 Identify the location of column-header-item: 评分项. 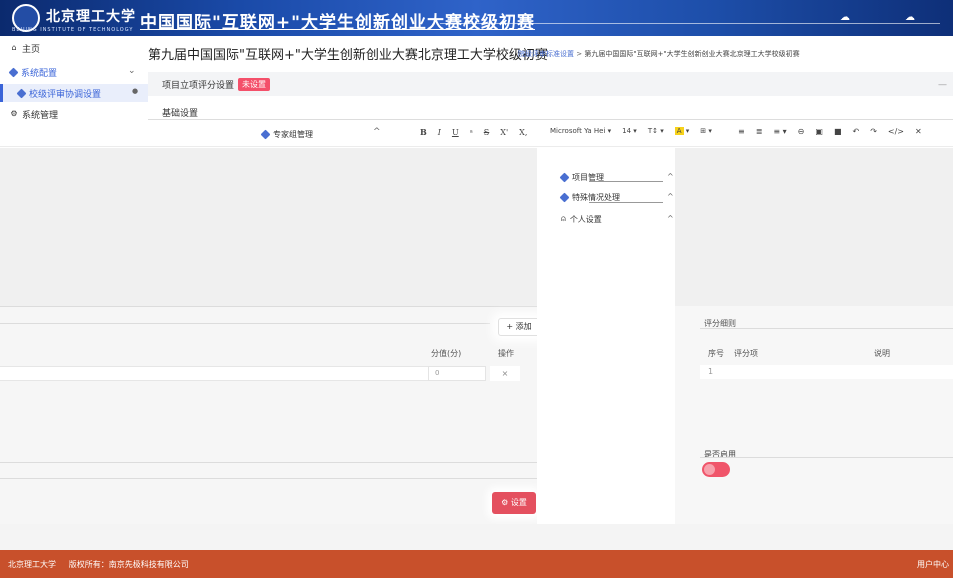
(746, 353).